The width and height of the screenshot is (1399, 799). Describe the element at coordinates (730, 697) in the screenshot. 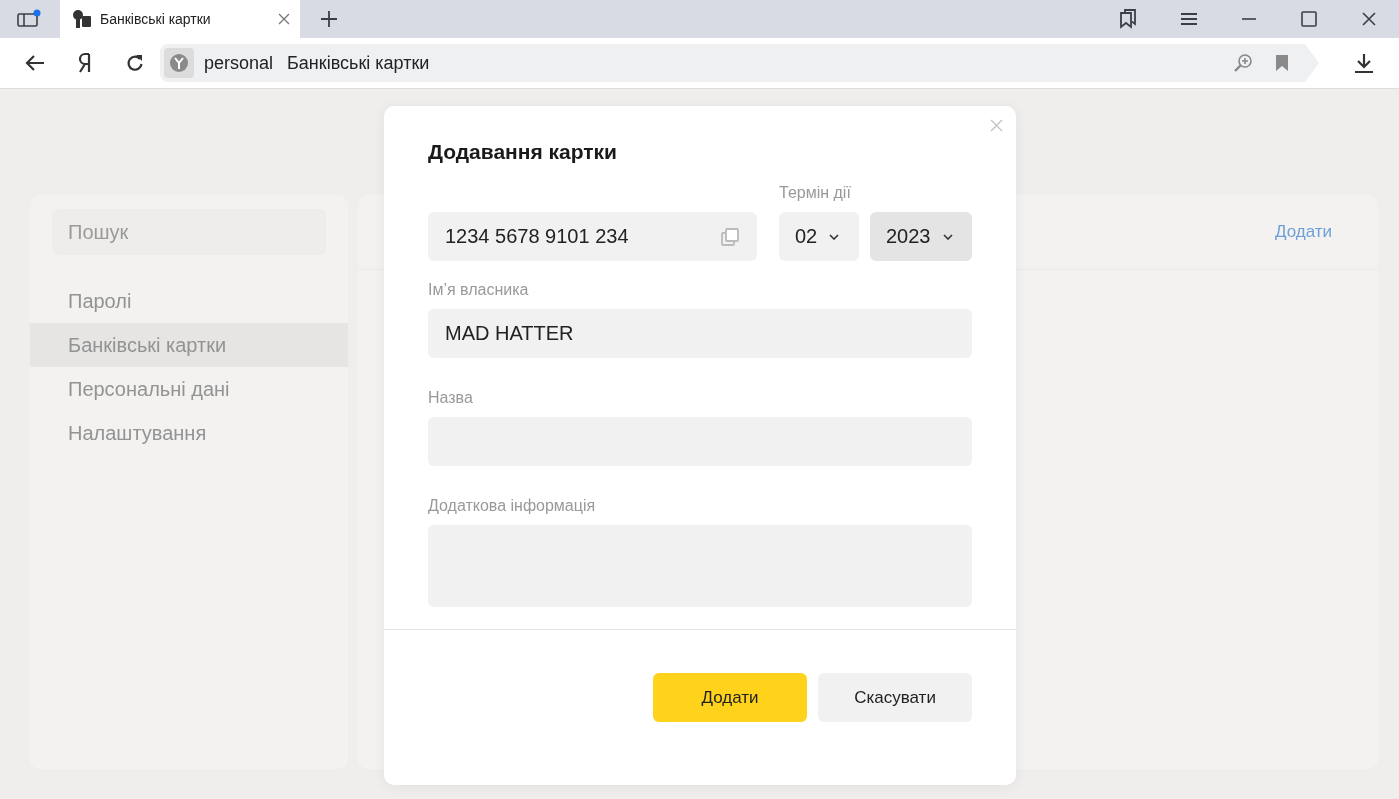

I see `add-button: Додати` at that location.